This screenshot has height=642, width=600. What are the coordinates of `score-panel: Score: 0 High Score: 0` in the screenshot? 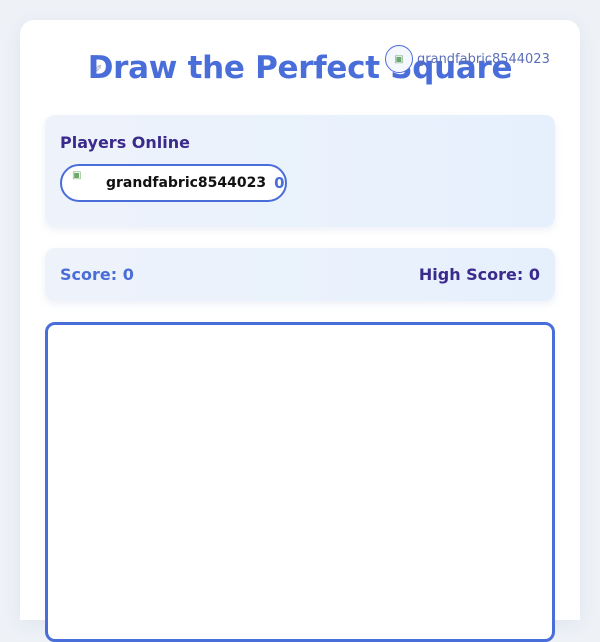 It's located at (300, 274).